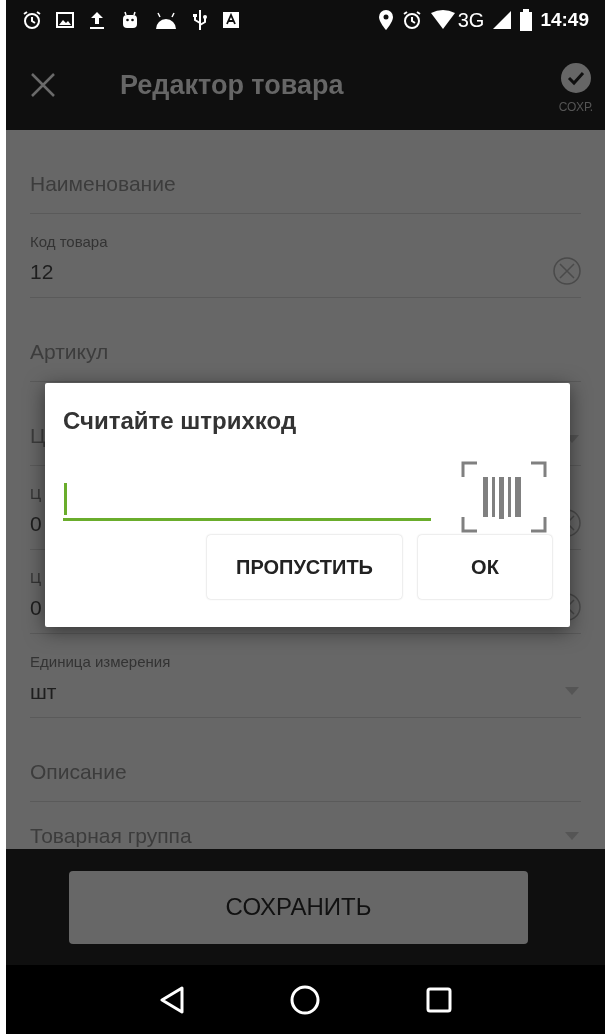 Image resolution: width=605 pixels, height=1034 pixels. I want to click on field-value: шт, so click(43, 691).